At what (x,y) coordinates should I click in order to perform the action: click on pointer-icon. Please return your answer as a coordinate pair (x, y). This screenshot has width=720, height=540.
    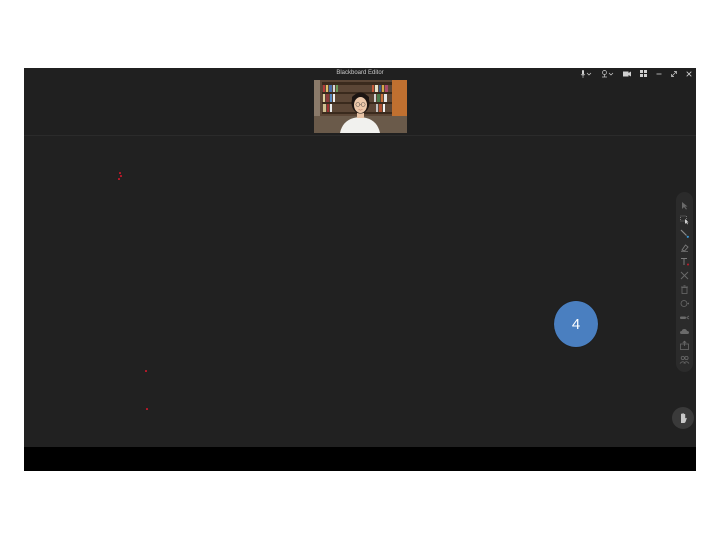
    Looking at the image, I should click on (684, 205).